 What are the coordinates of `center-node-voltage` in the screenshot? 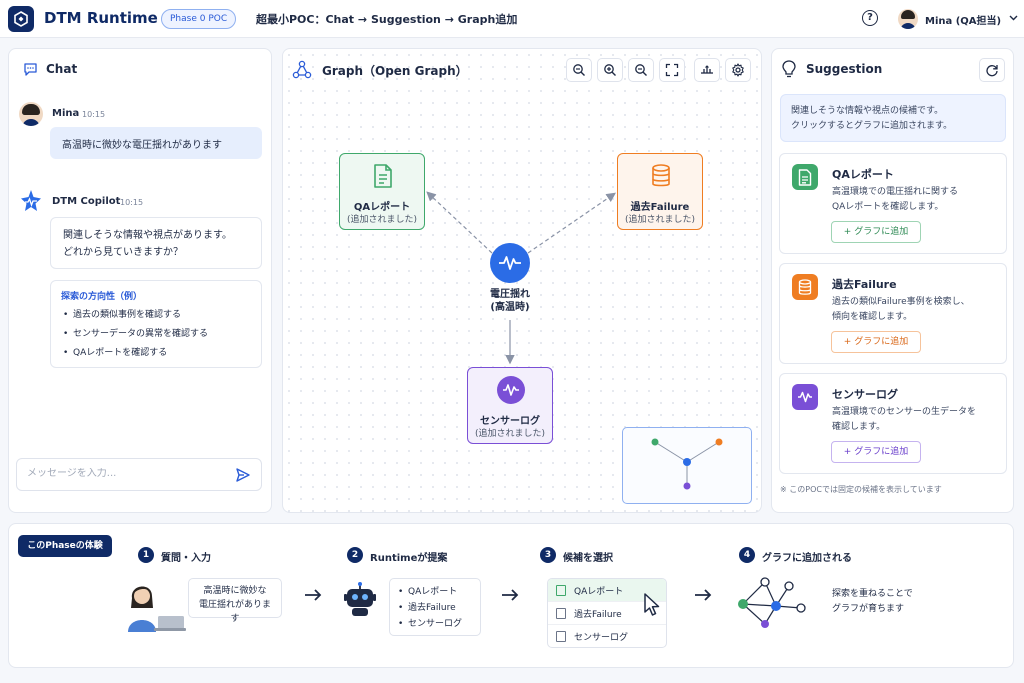 It's located at (510, 263).